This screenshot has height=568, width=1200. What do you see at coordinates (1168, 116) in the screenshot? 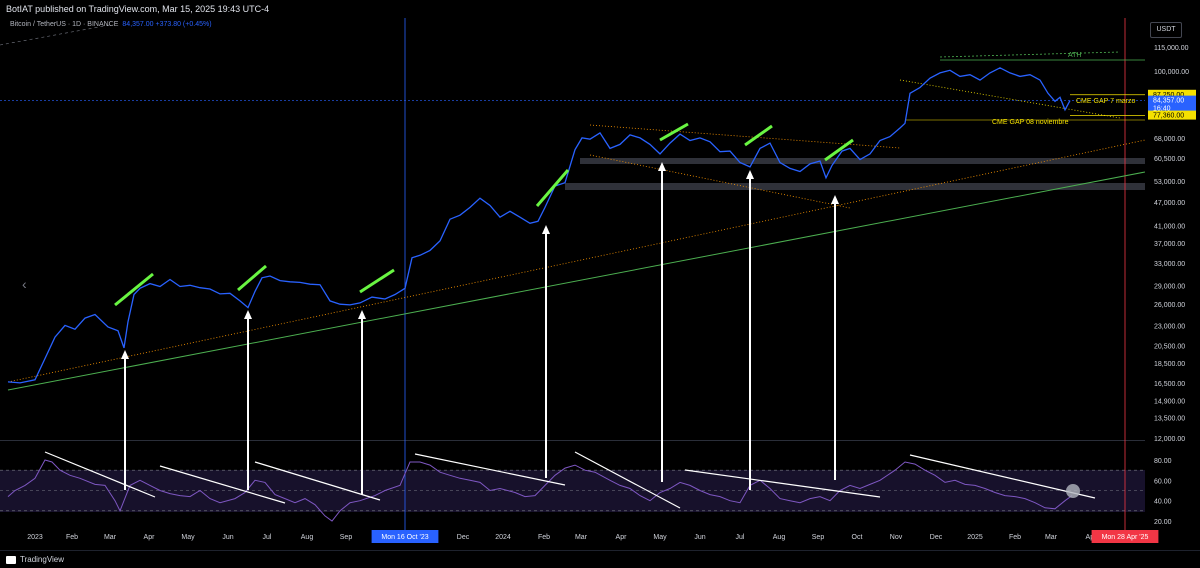
I see `price-badge-label: 77,360.00` at bounding box center [1168, 116].